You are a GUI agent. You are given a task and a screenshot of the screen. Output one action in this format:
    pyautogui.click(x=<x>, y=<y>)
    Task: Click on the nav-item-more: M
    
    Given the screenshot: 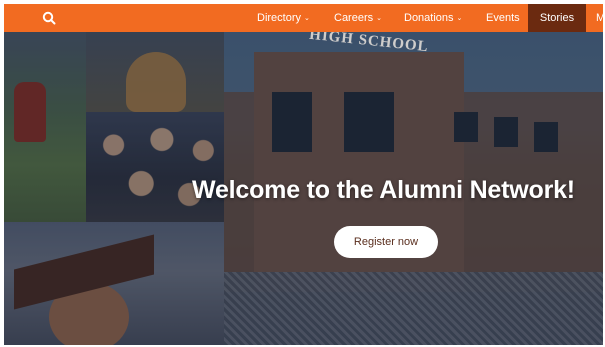 What is the action you would take?
    pyautogui.click(x=599, y=18)
    